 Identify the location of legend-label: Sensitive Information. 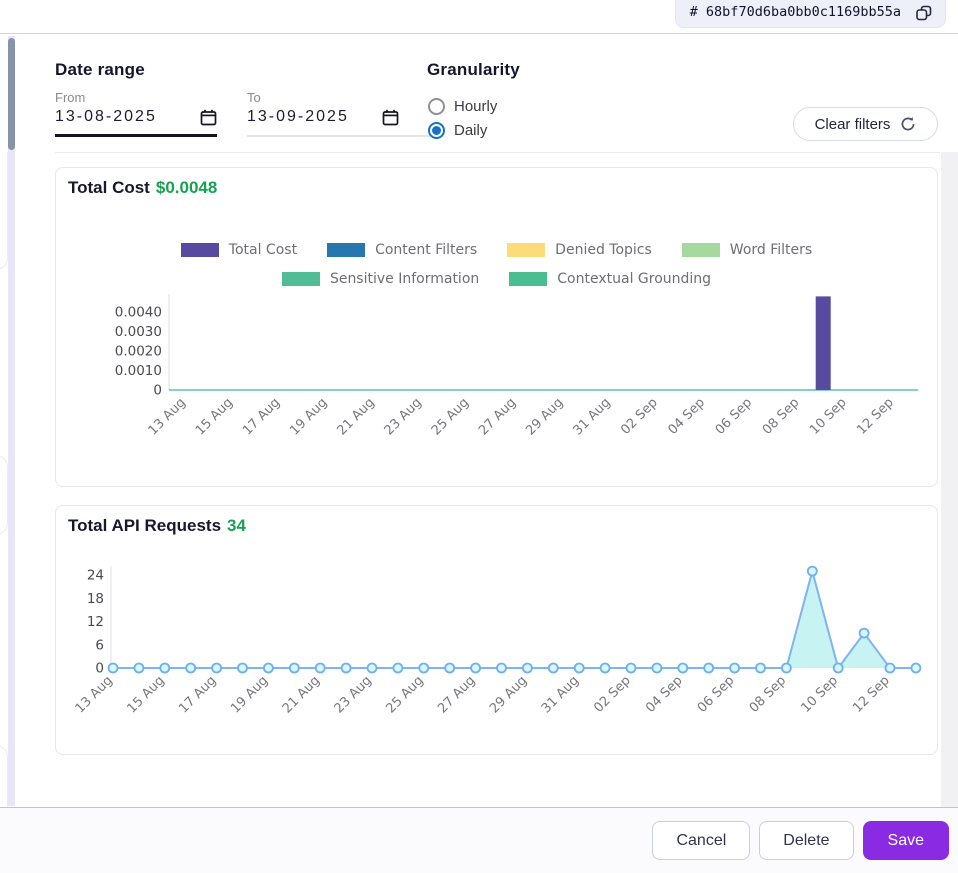
(404, 279).